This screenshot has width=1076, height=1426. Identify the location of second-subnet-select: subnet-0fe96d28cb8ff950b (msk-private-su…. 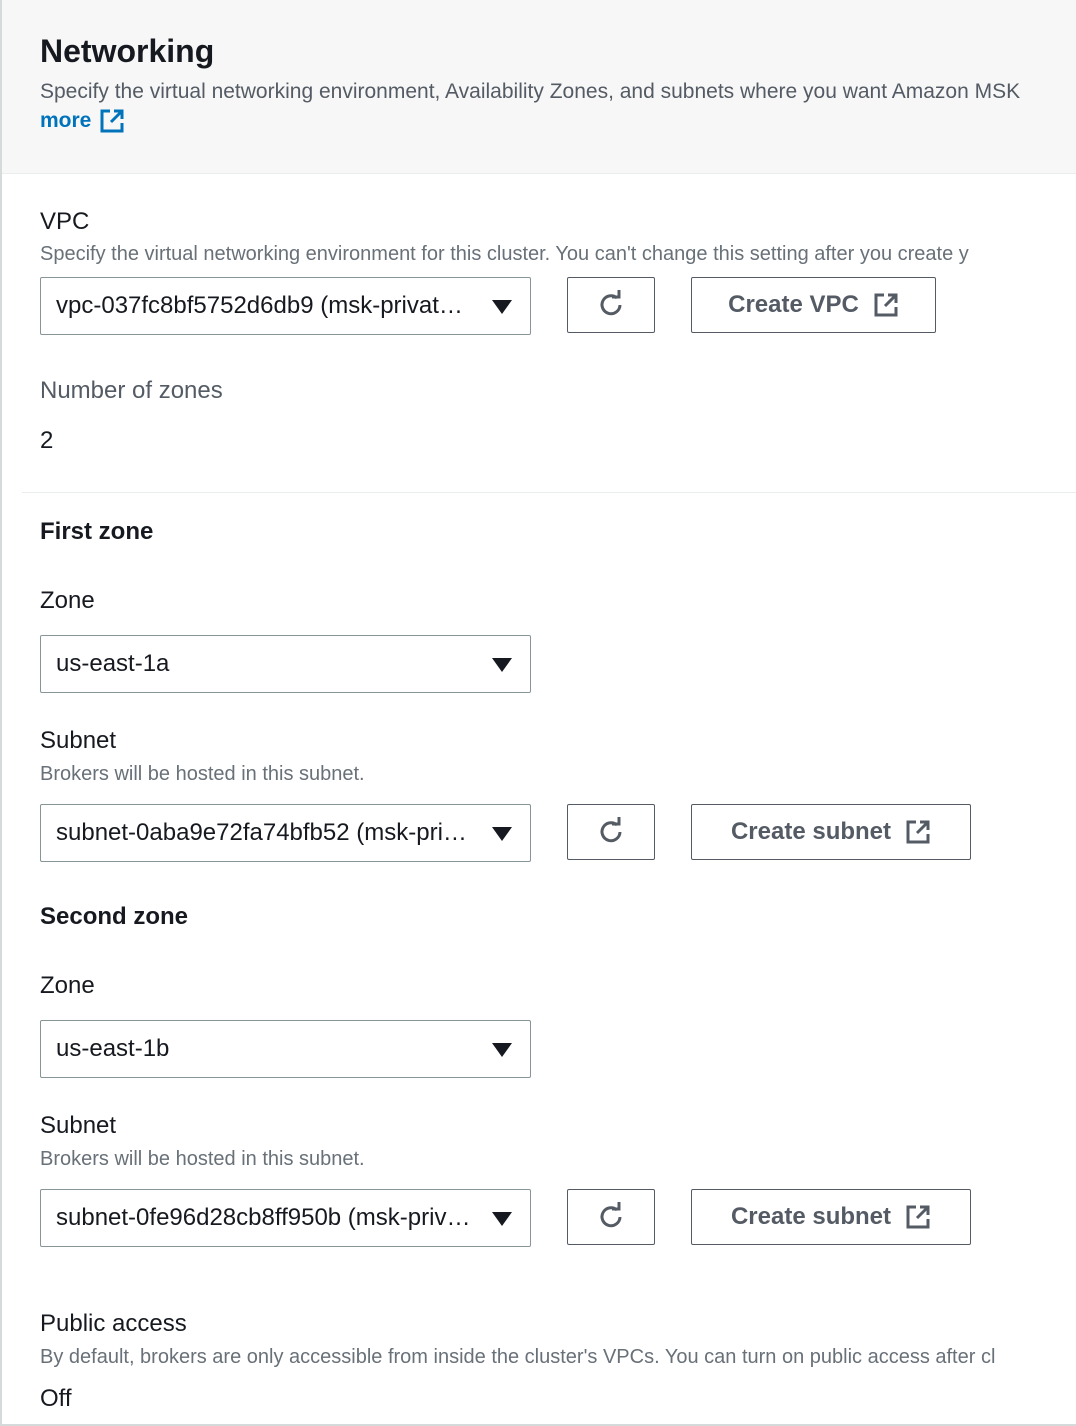
(285, 1218).